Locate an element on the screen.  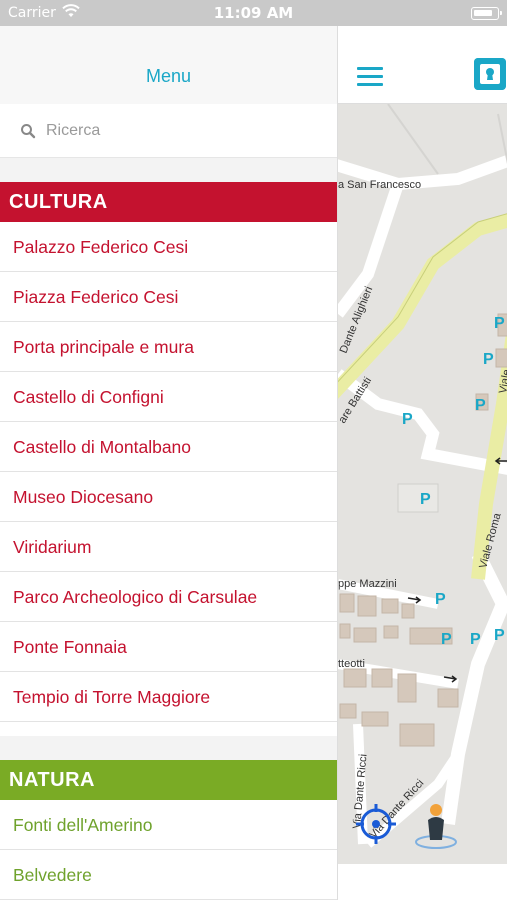
map-header is located at coordinates (422, 65).